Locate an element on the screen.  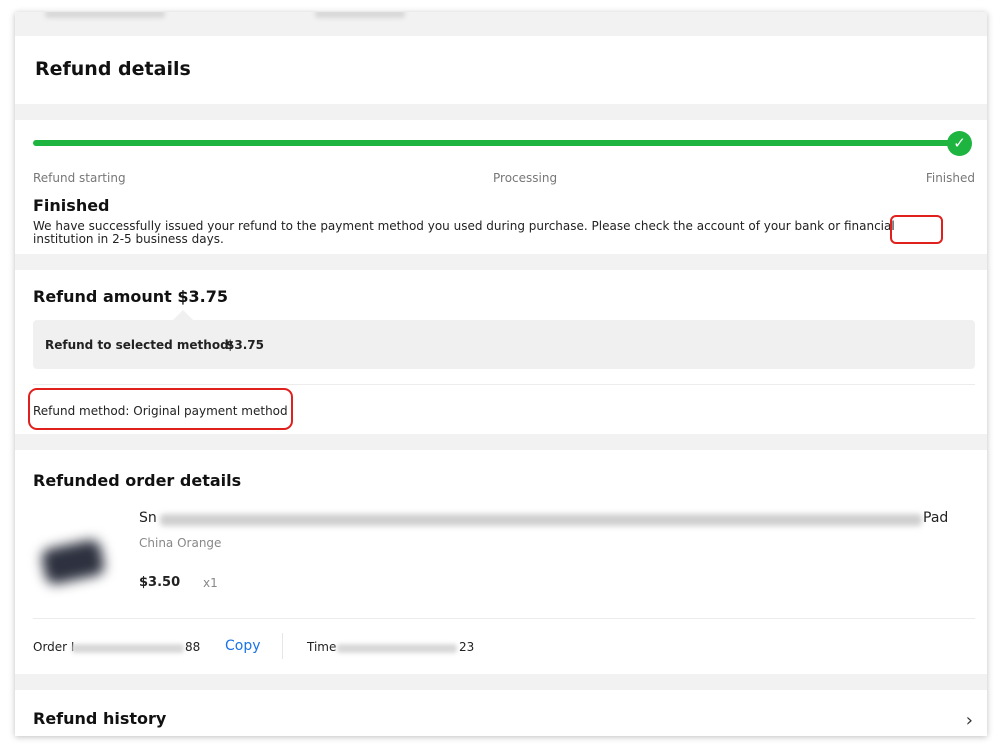
page-title: Refund details is located at coordinates (113, 69).